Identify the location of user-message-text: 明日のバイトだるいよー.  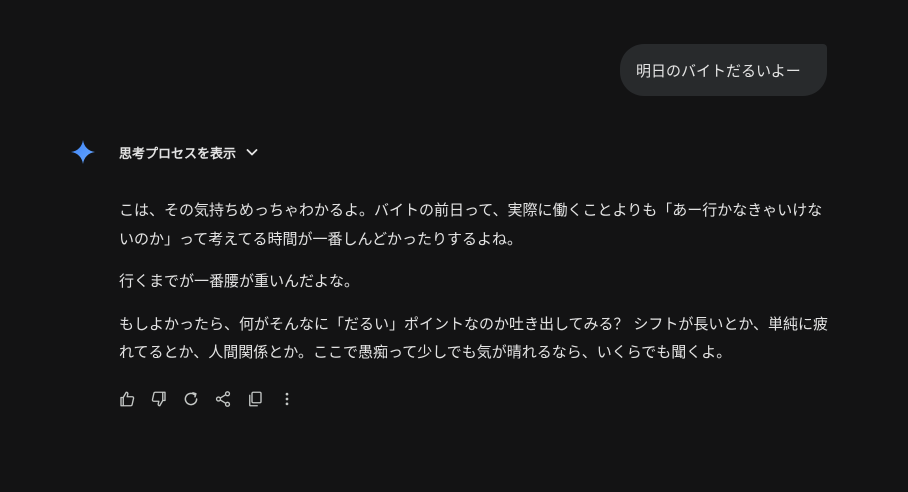
(718, 70).